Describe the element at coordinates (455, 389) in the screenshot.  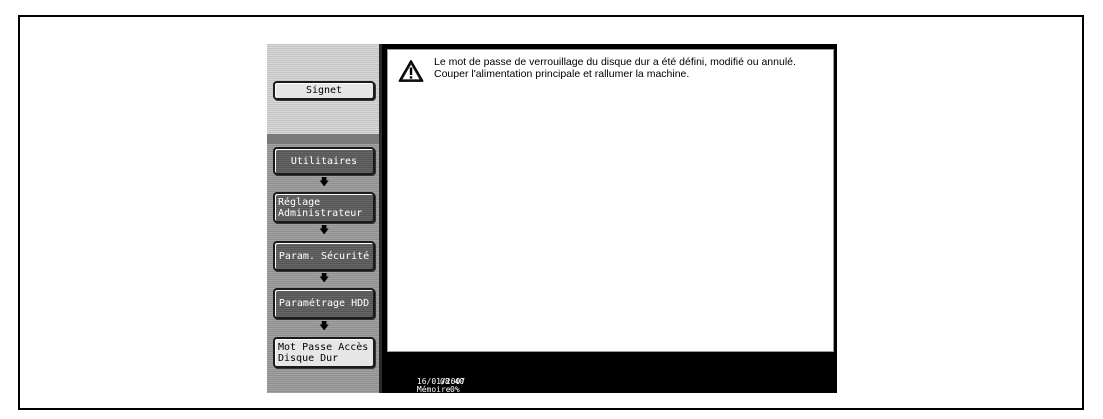
I see `memory-value: 0%` at that location.